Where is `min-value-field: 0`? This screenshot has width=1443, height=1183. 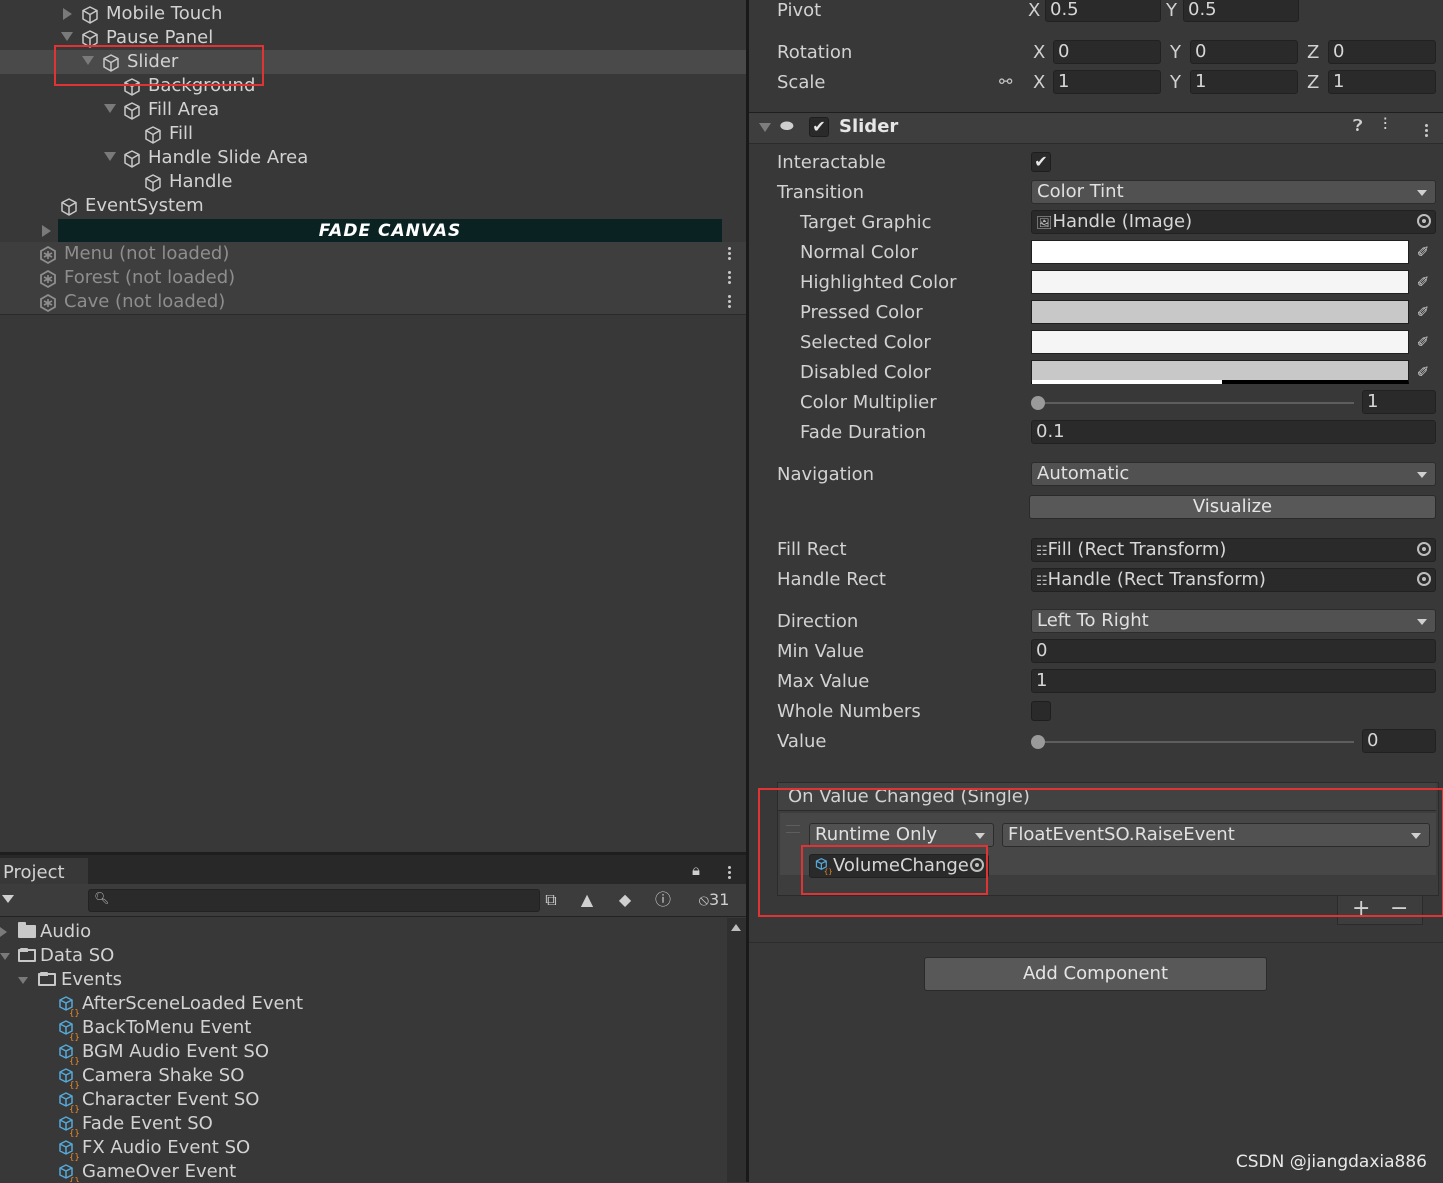
min-value-field: 0 is located at coordinates (1233, 651).